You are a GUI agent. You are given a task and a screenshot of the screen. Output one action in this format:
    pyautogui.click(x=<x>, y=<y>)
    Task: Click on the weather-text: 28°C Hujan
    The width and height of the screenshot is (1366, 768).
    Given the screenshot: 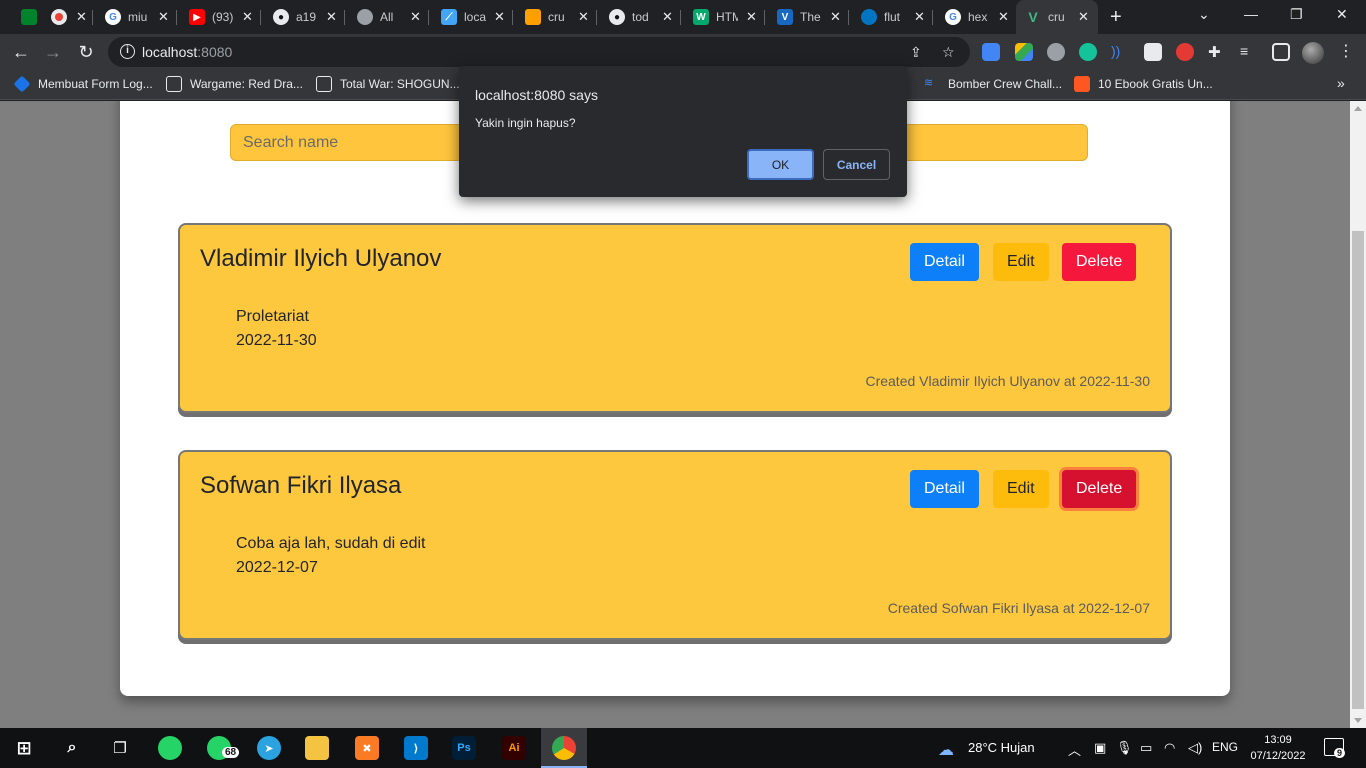 What is the action you would take?
    pyautogui.click(x=1001, y=747)
    